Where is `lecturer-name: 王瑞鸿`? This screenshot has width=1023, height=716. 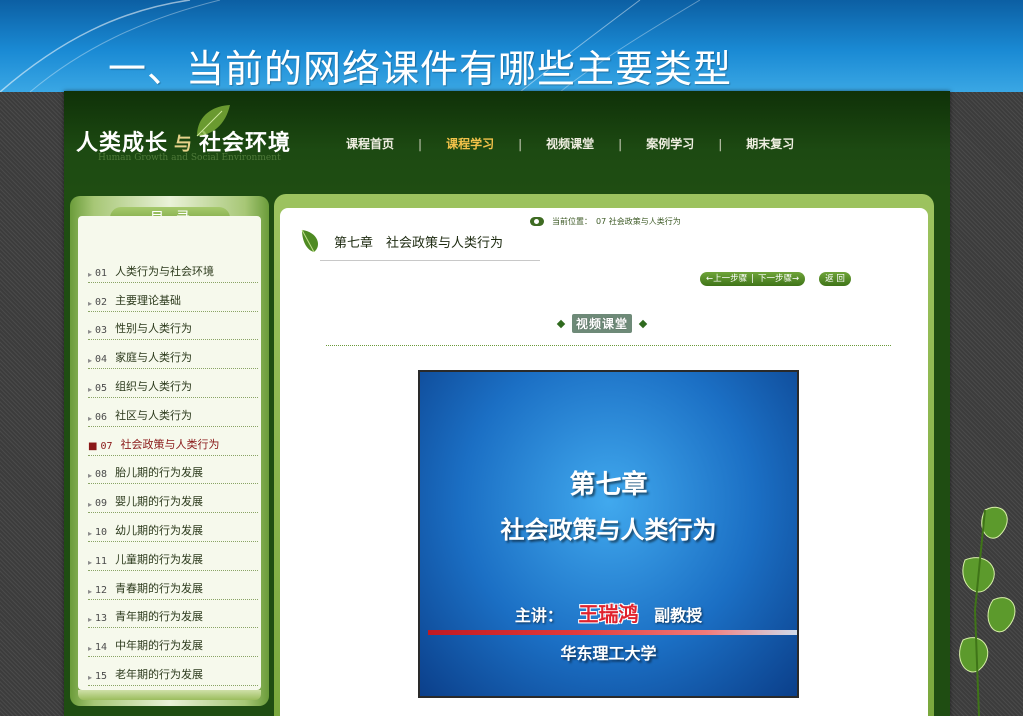
lecturer-name: 王瑞鸿 is located at coordinates (608, 614).